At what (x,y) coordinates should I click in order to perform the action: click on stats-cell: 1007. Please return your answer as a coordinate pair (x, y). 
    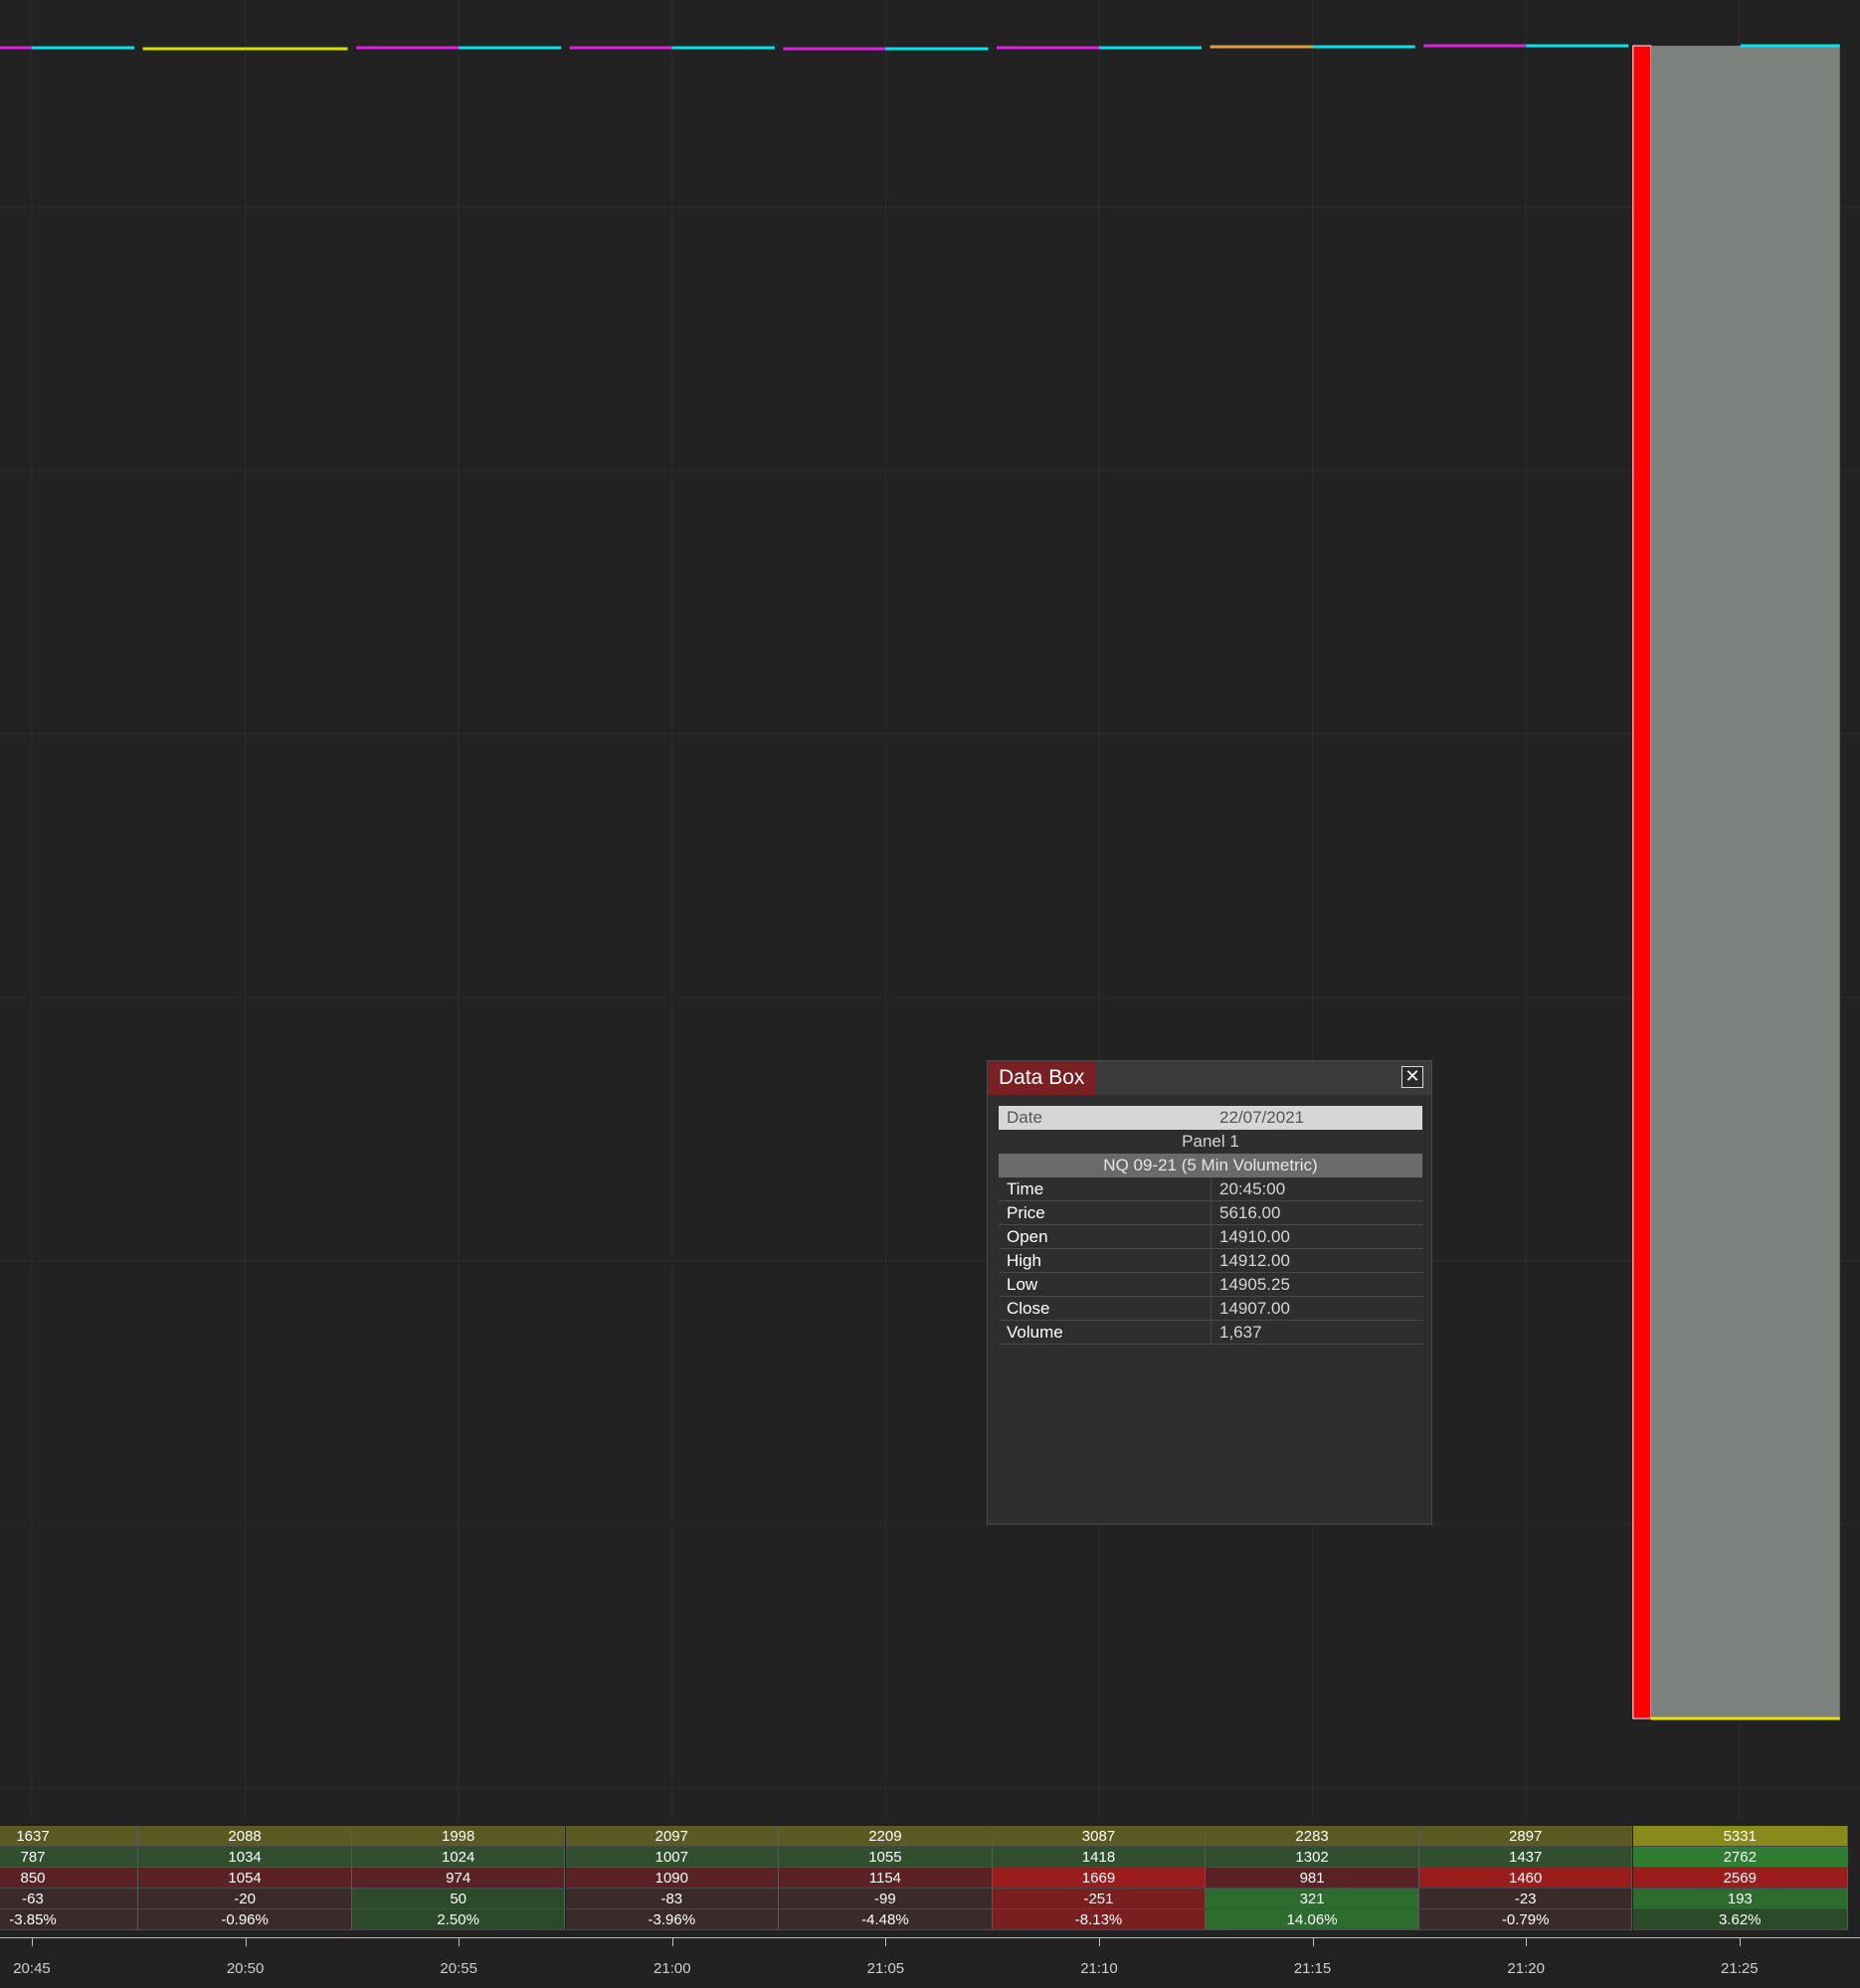
    Looking at the image, I should click on (672, 1857).